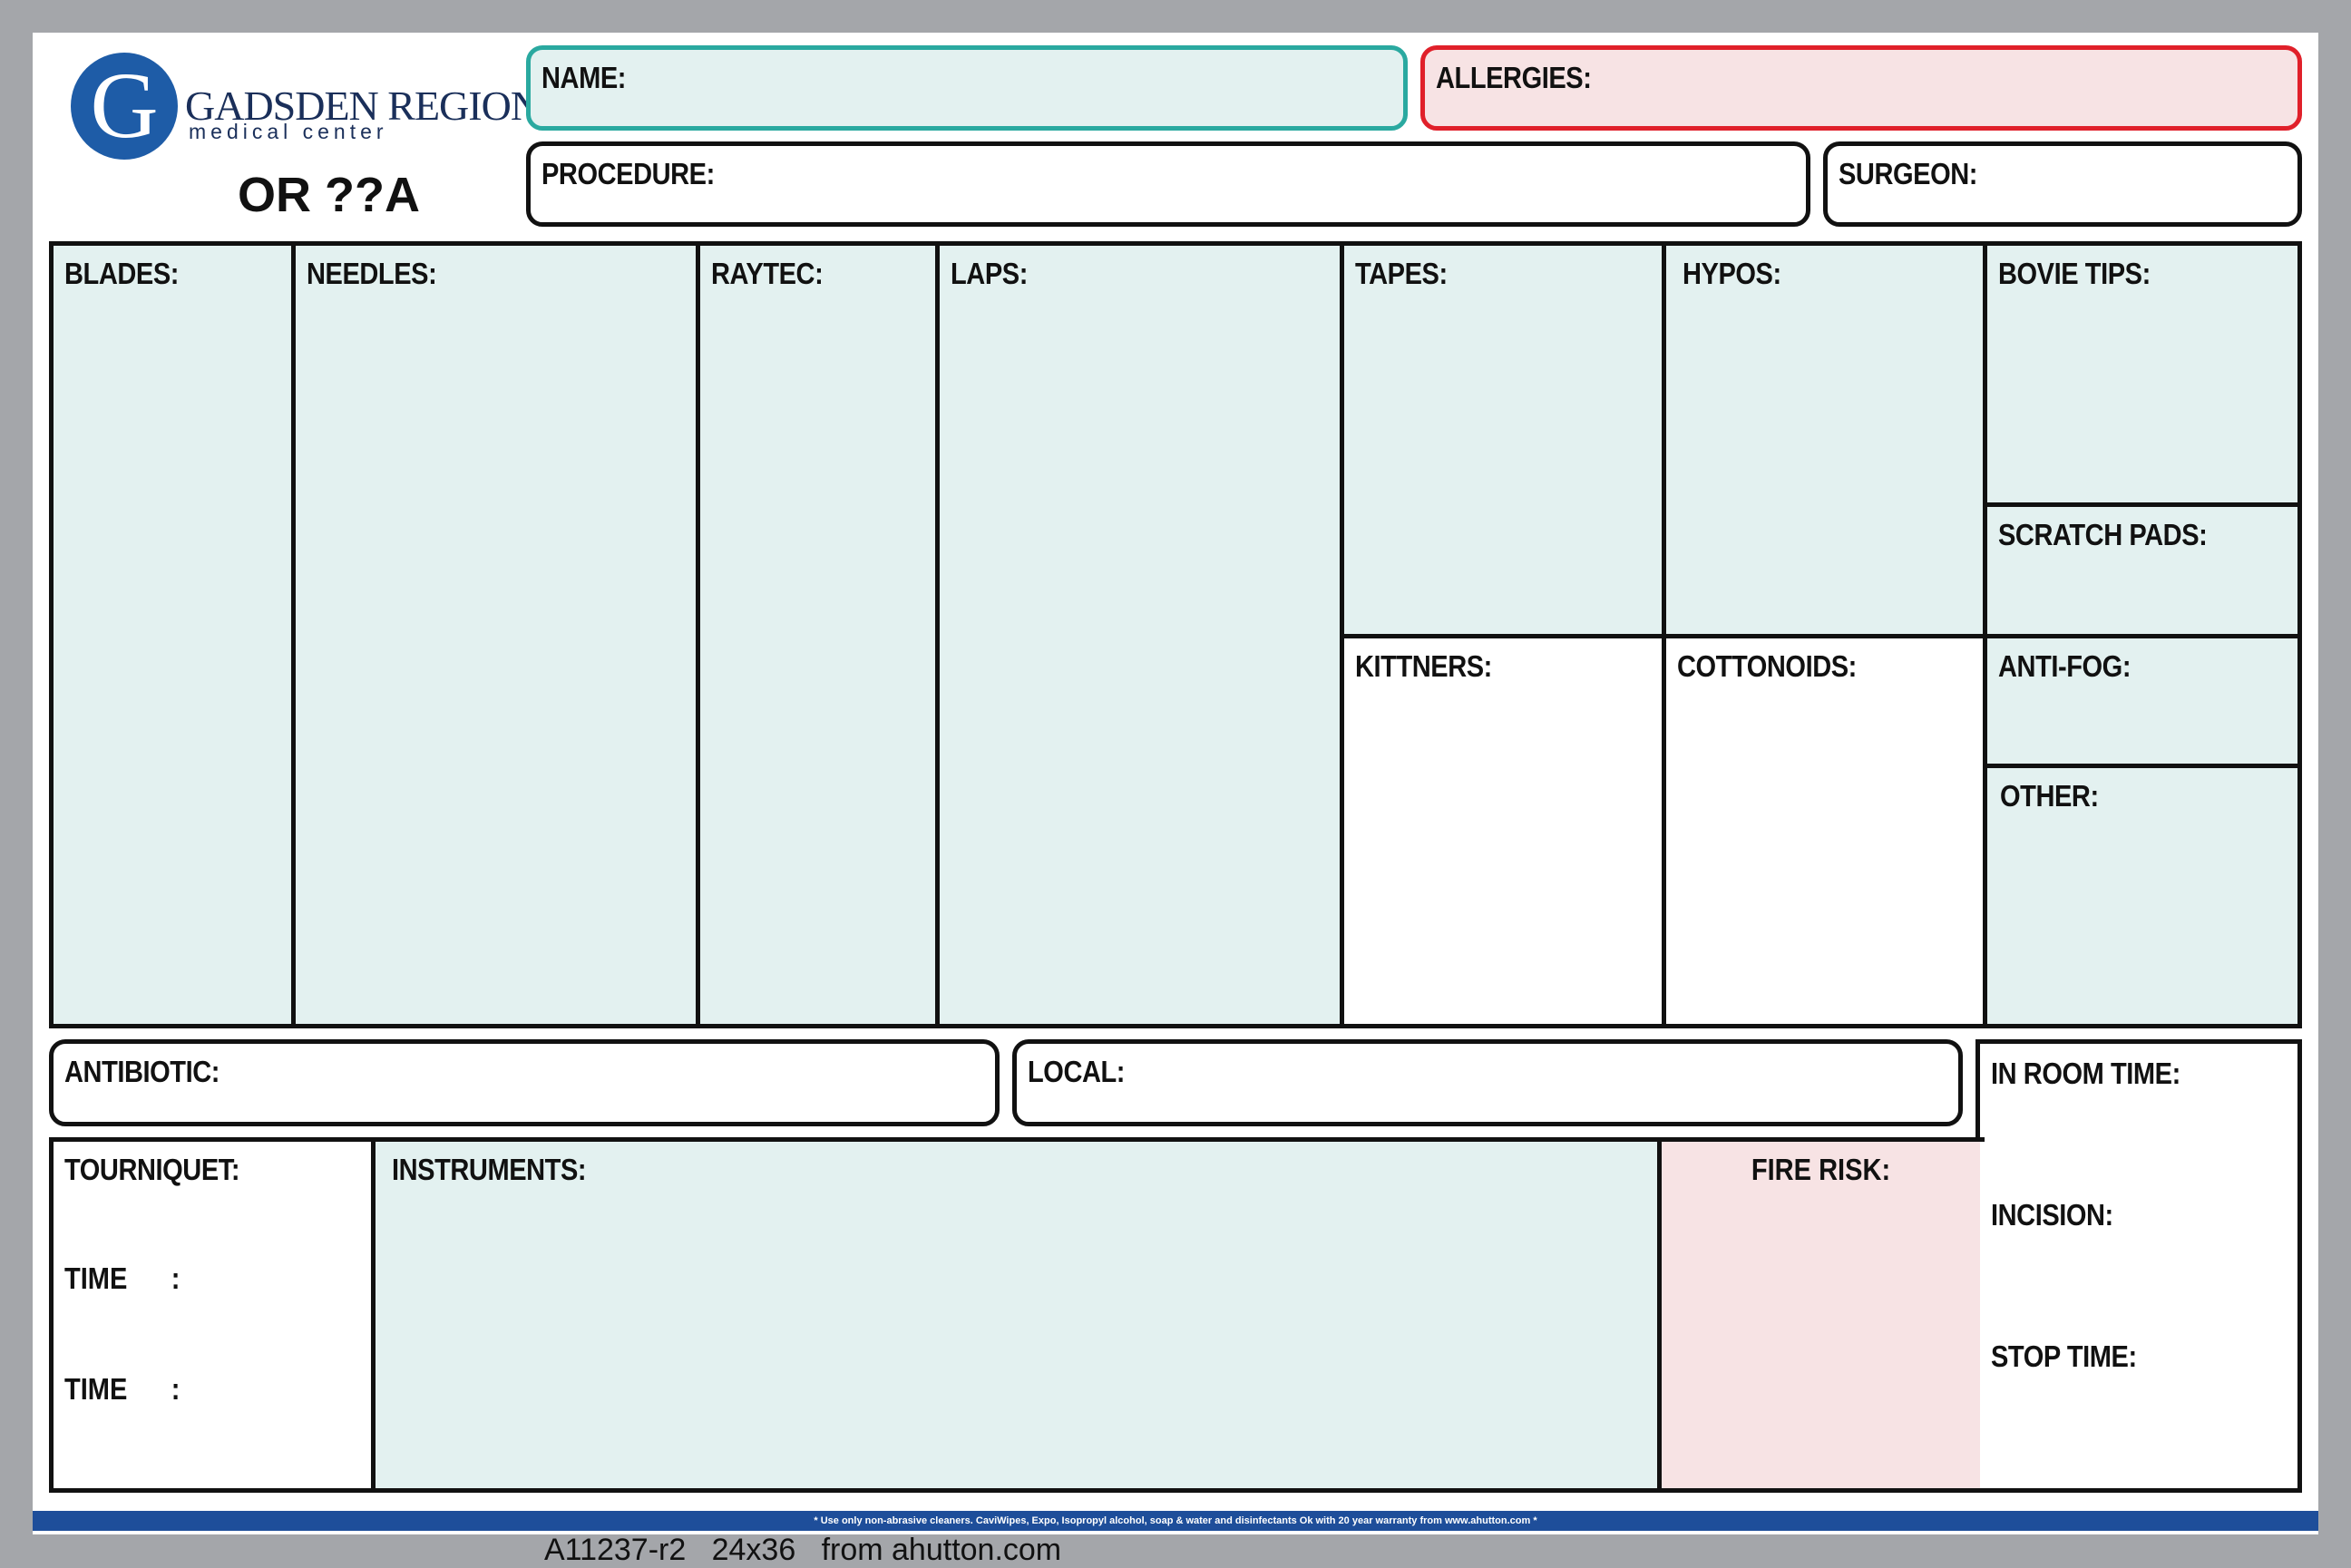  I want to click on instruments-cell: INSTRUMENTS:, so click(1016, 1315).